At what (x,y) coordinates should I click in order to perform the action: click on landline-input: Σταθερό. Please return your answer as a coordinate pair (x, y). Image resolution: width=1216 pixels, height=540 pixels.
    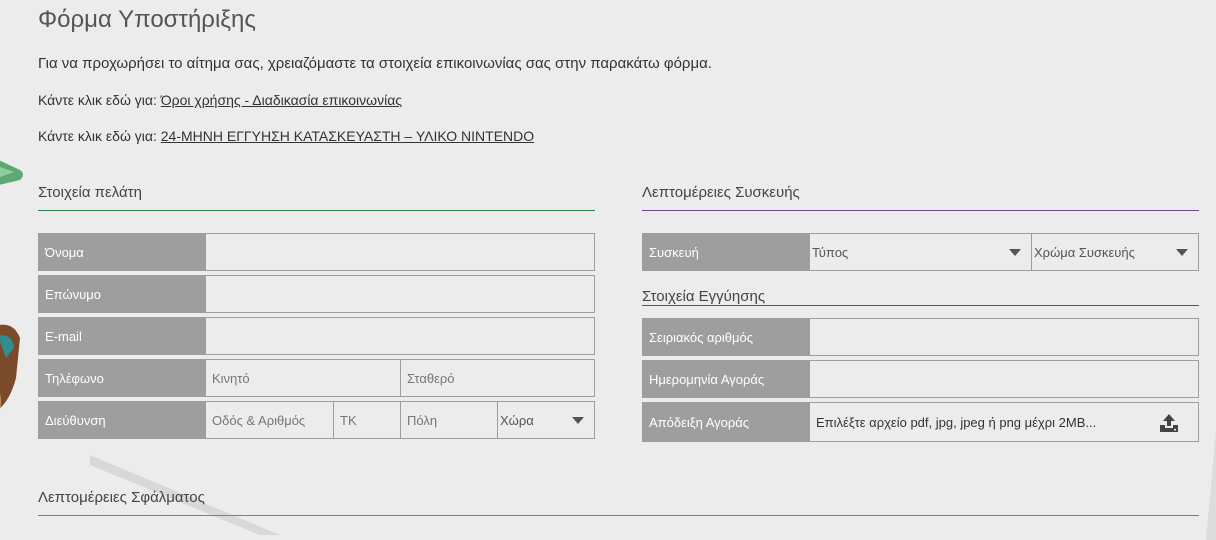
    Looking at the image, I should click on (498, 378).